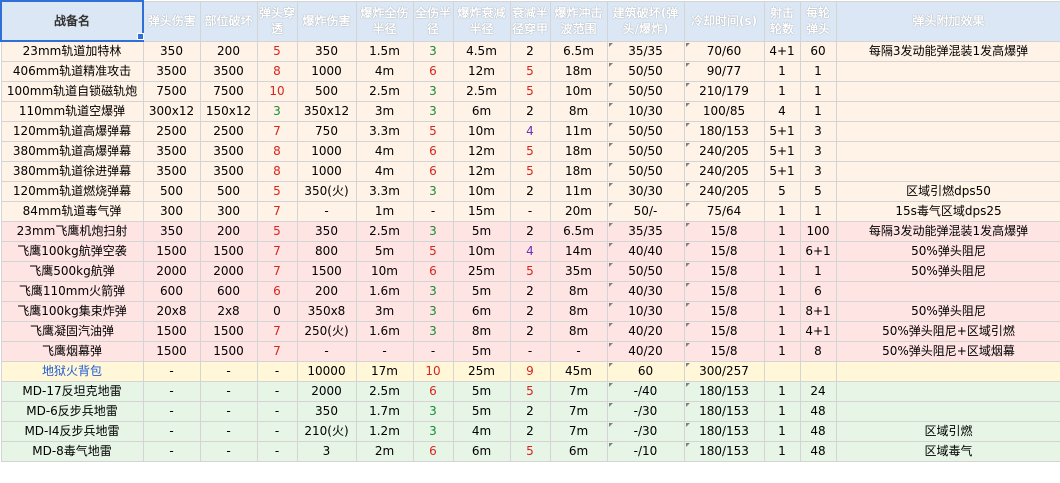  Describe the element at coordinates (171, 91) in the screenshot. I see `table-cell: 7500` at that location.